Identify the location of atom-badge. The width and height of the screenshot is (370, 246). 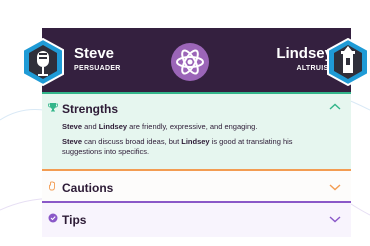
(190, 62).